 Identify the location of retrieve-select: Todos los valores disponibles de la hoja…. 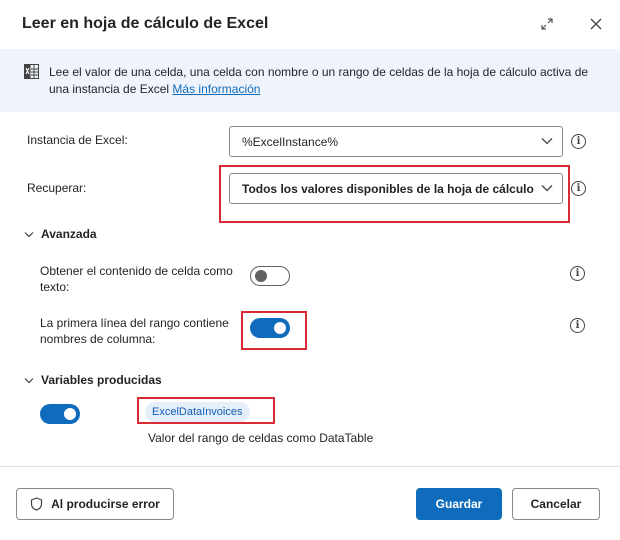
(396, 188).